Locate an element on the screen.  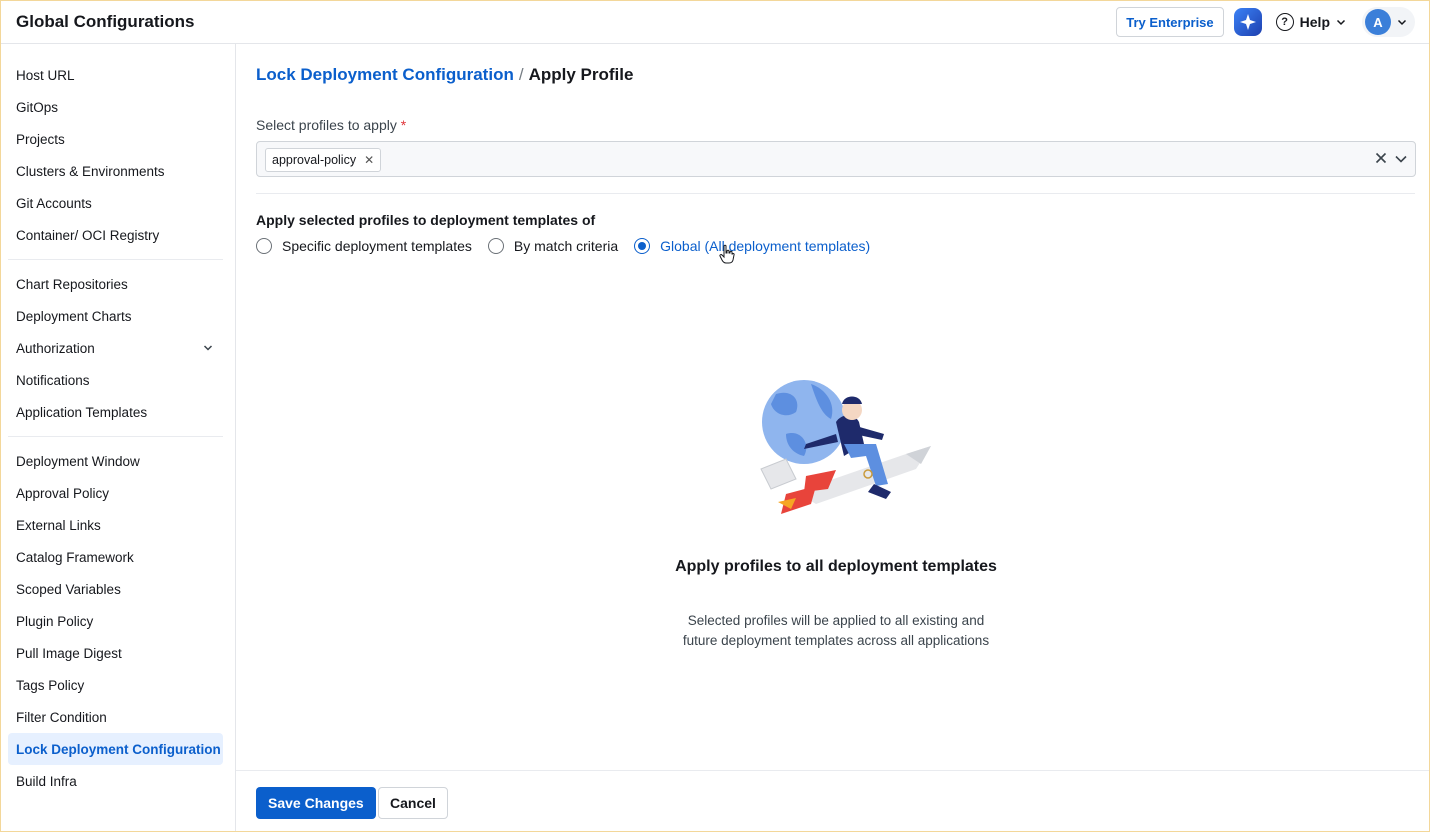
sidebar-item-container-registry: Container/ OCI Registry is located at coordinates (115, 235).